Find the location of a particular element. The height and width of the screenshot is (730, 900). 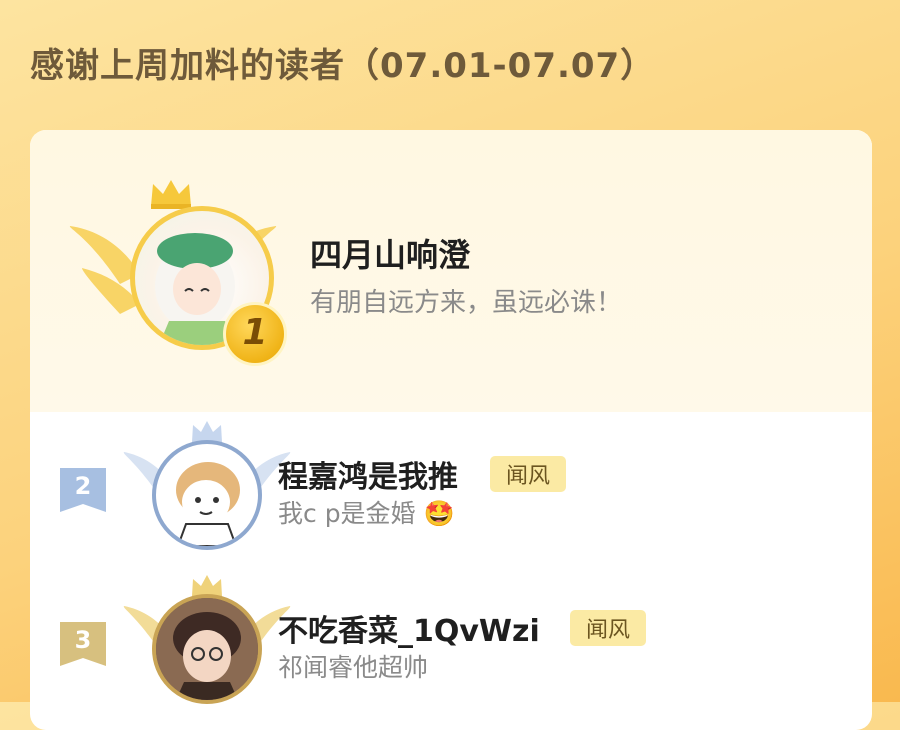

rank-2-tag: 闻风 is located at coordinates (528, 474).